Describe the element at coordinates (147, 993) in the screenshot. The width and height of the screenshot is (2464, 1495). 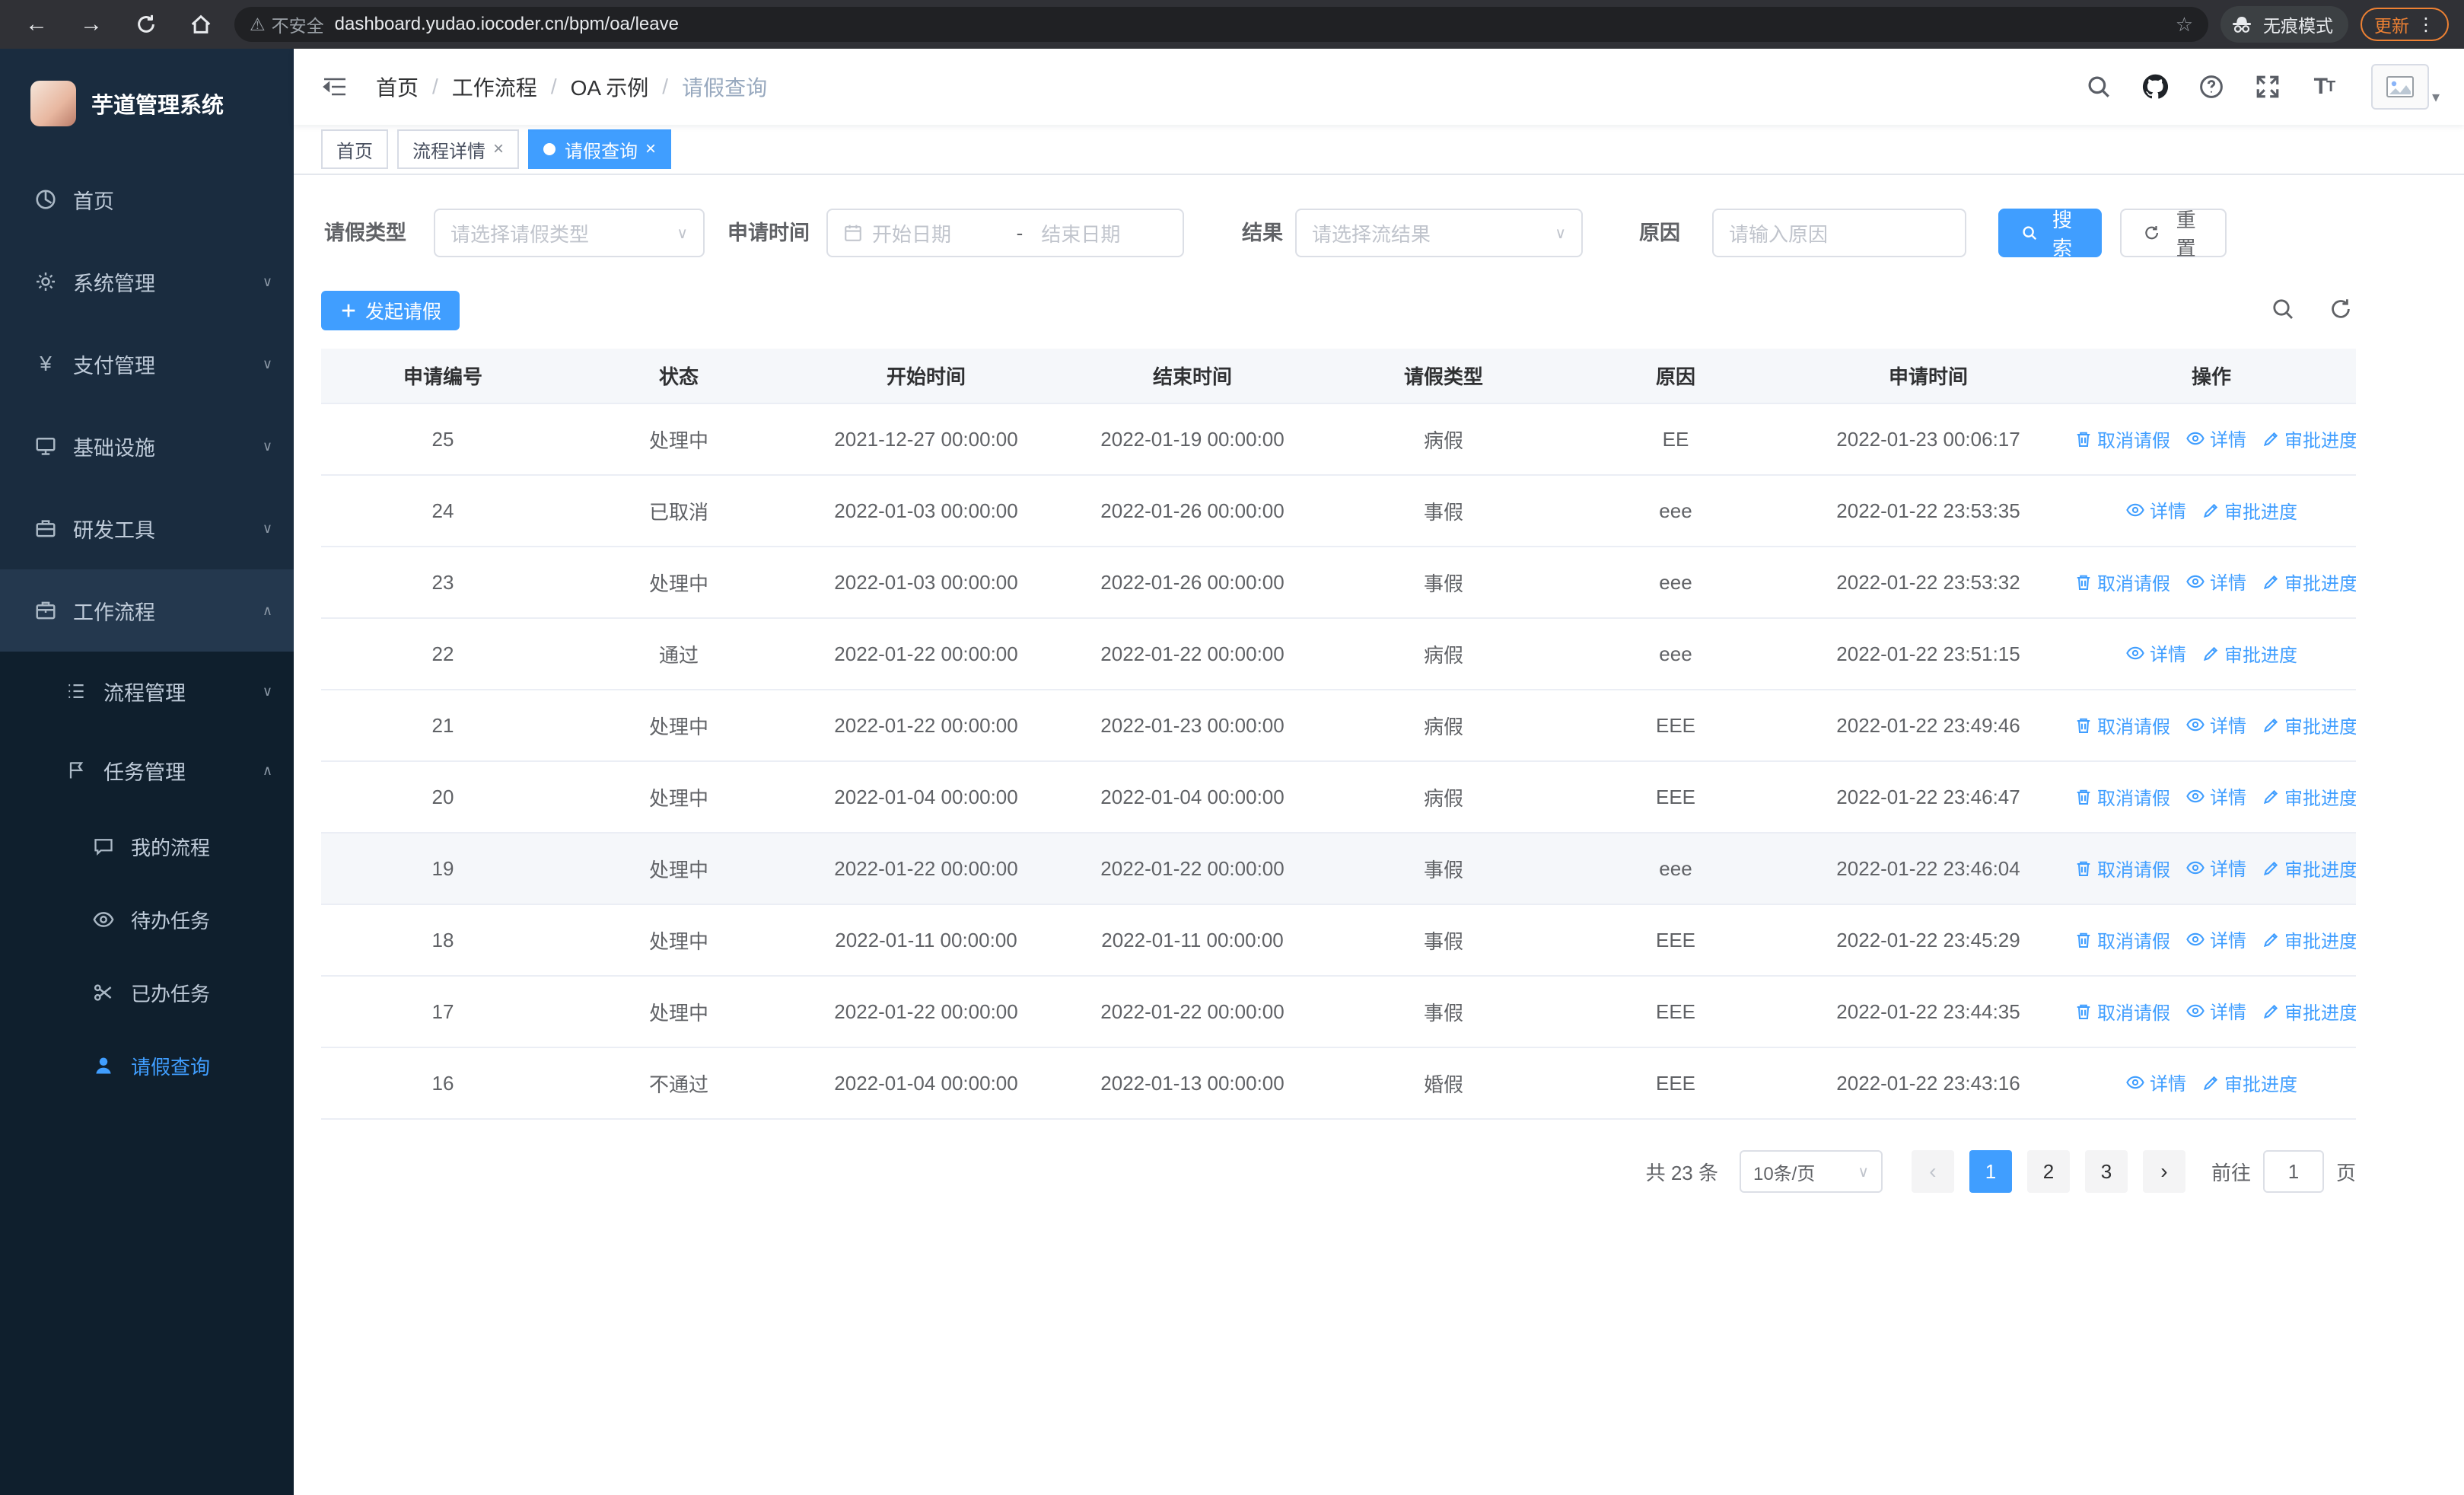
I see `sidebar-item-done-tasks: 已办任务` at that location.